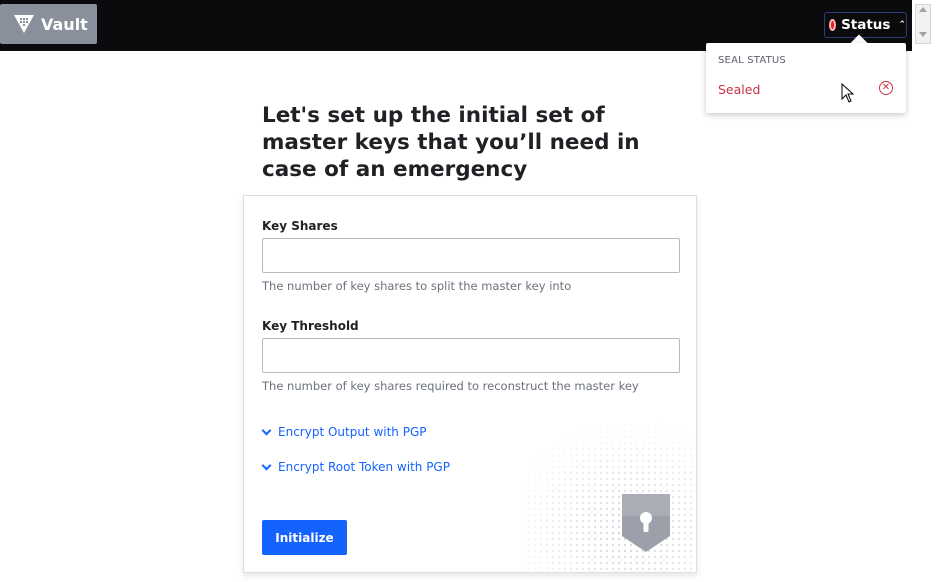  What do you see at coordinates (646, 523) in the screenshot?
I see `lock-shield-icon` at bounding box center [646, 523].